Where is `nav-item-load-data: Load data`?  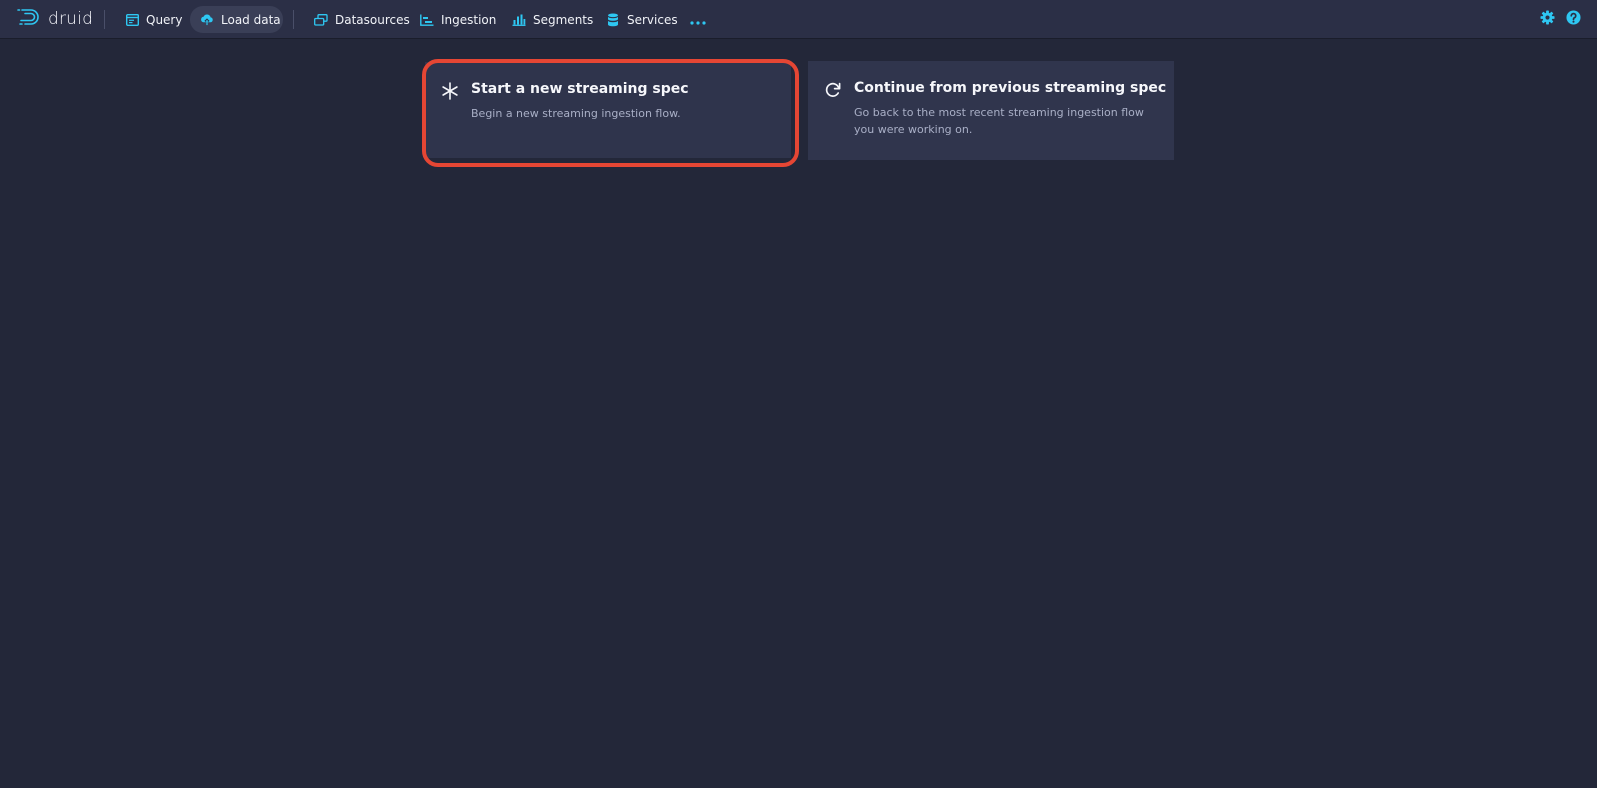
nav-item-load-data: Load data is located at coordinates (236, 19).